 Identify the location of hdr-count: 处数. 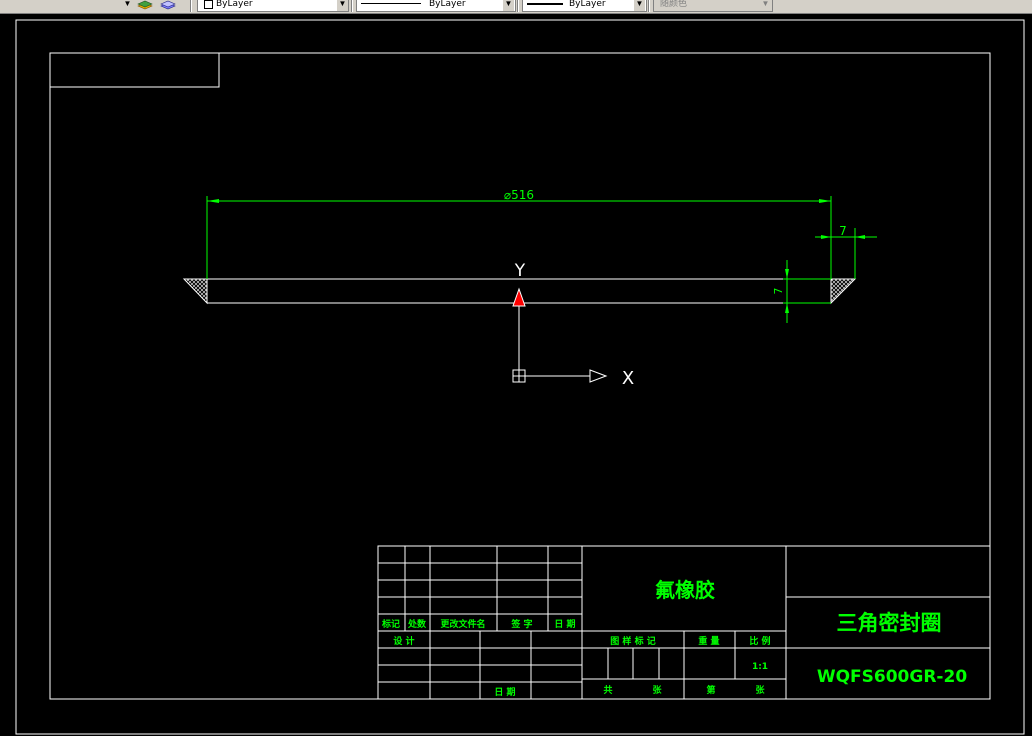
(417, 624).